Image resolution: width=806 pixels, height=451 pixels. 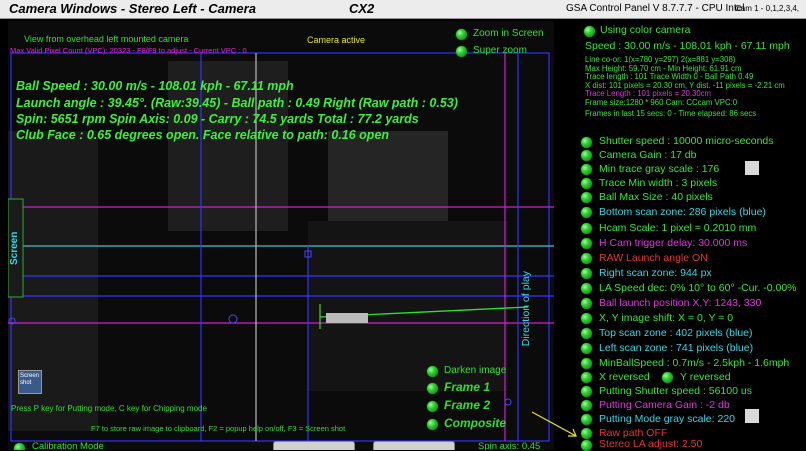 I want to click on frame1-button: Frame 1, so click(x=467, y=387).